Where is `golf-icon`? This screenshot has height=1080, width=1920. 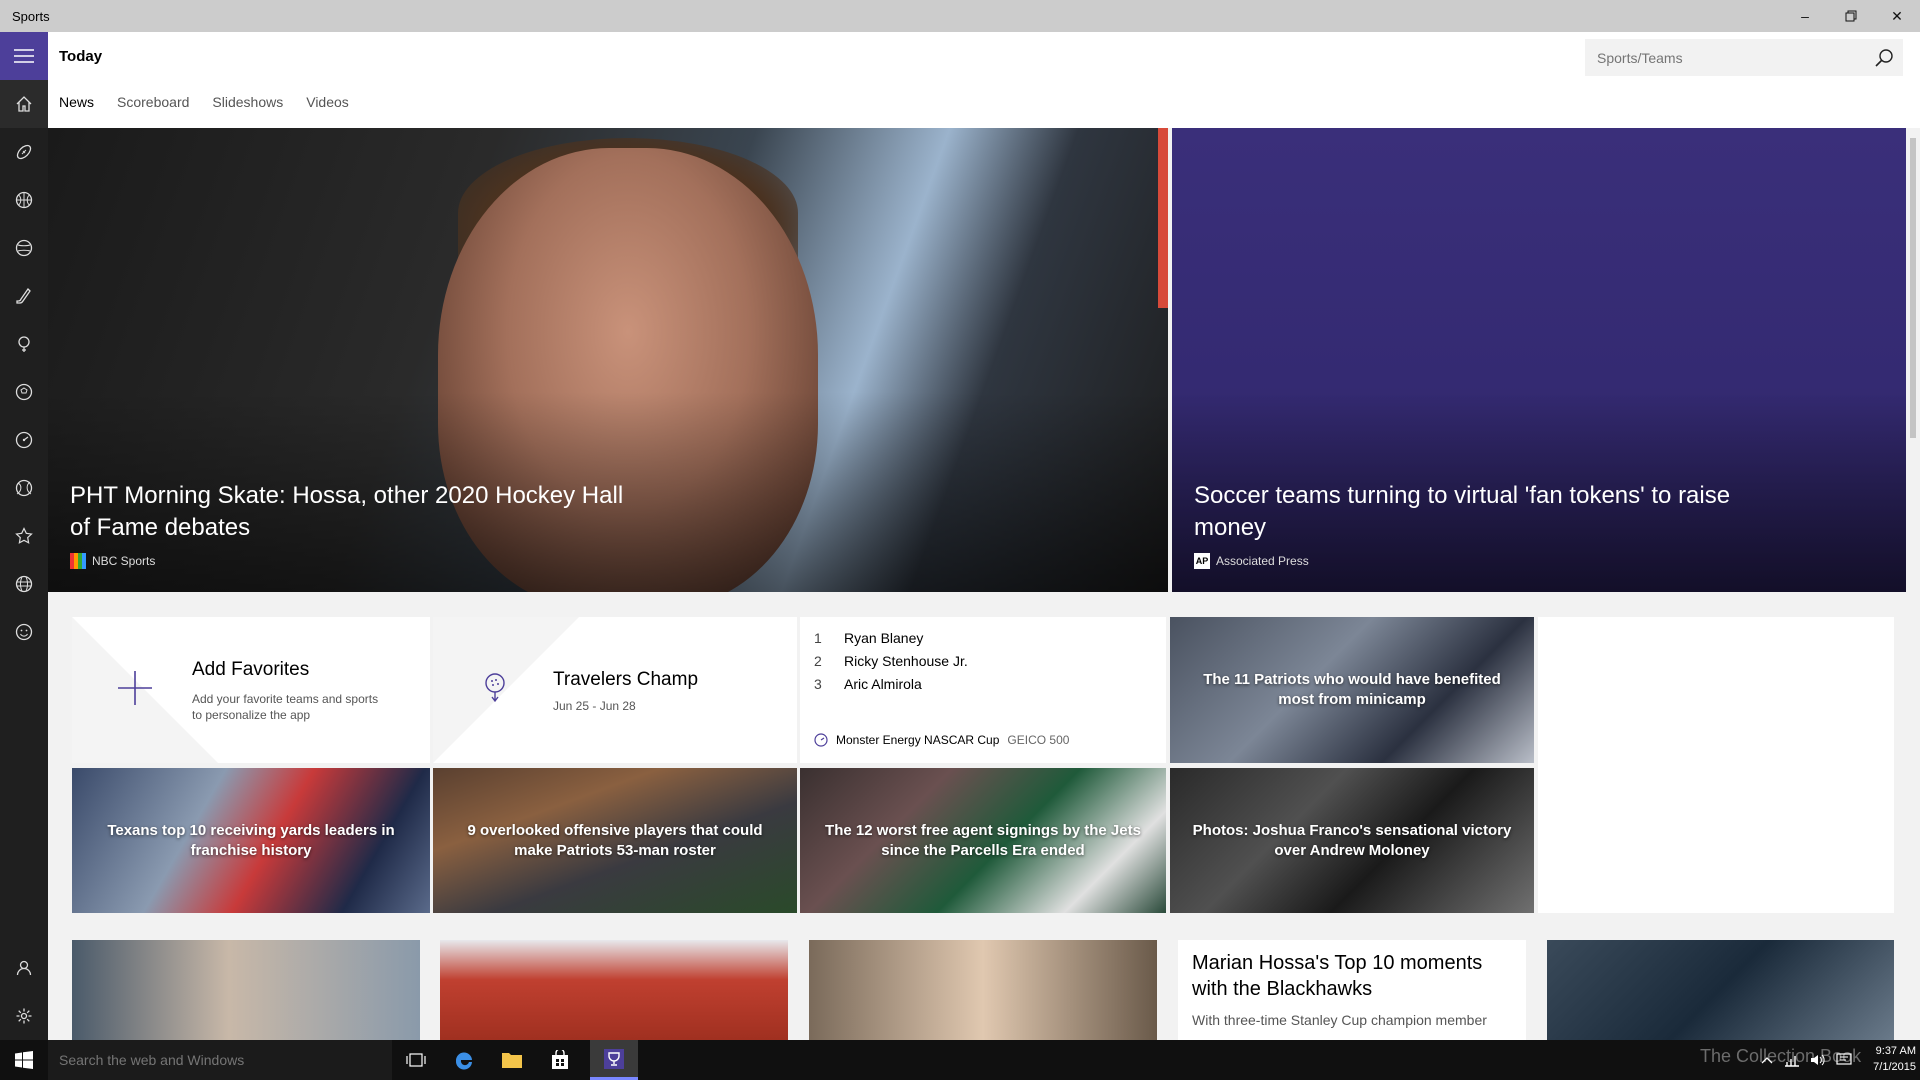 golf-icon is located at coordinates (24, 344).